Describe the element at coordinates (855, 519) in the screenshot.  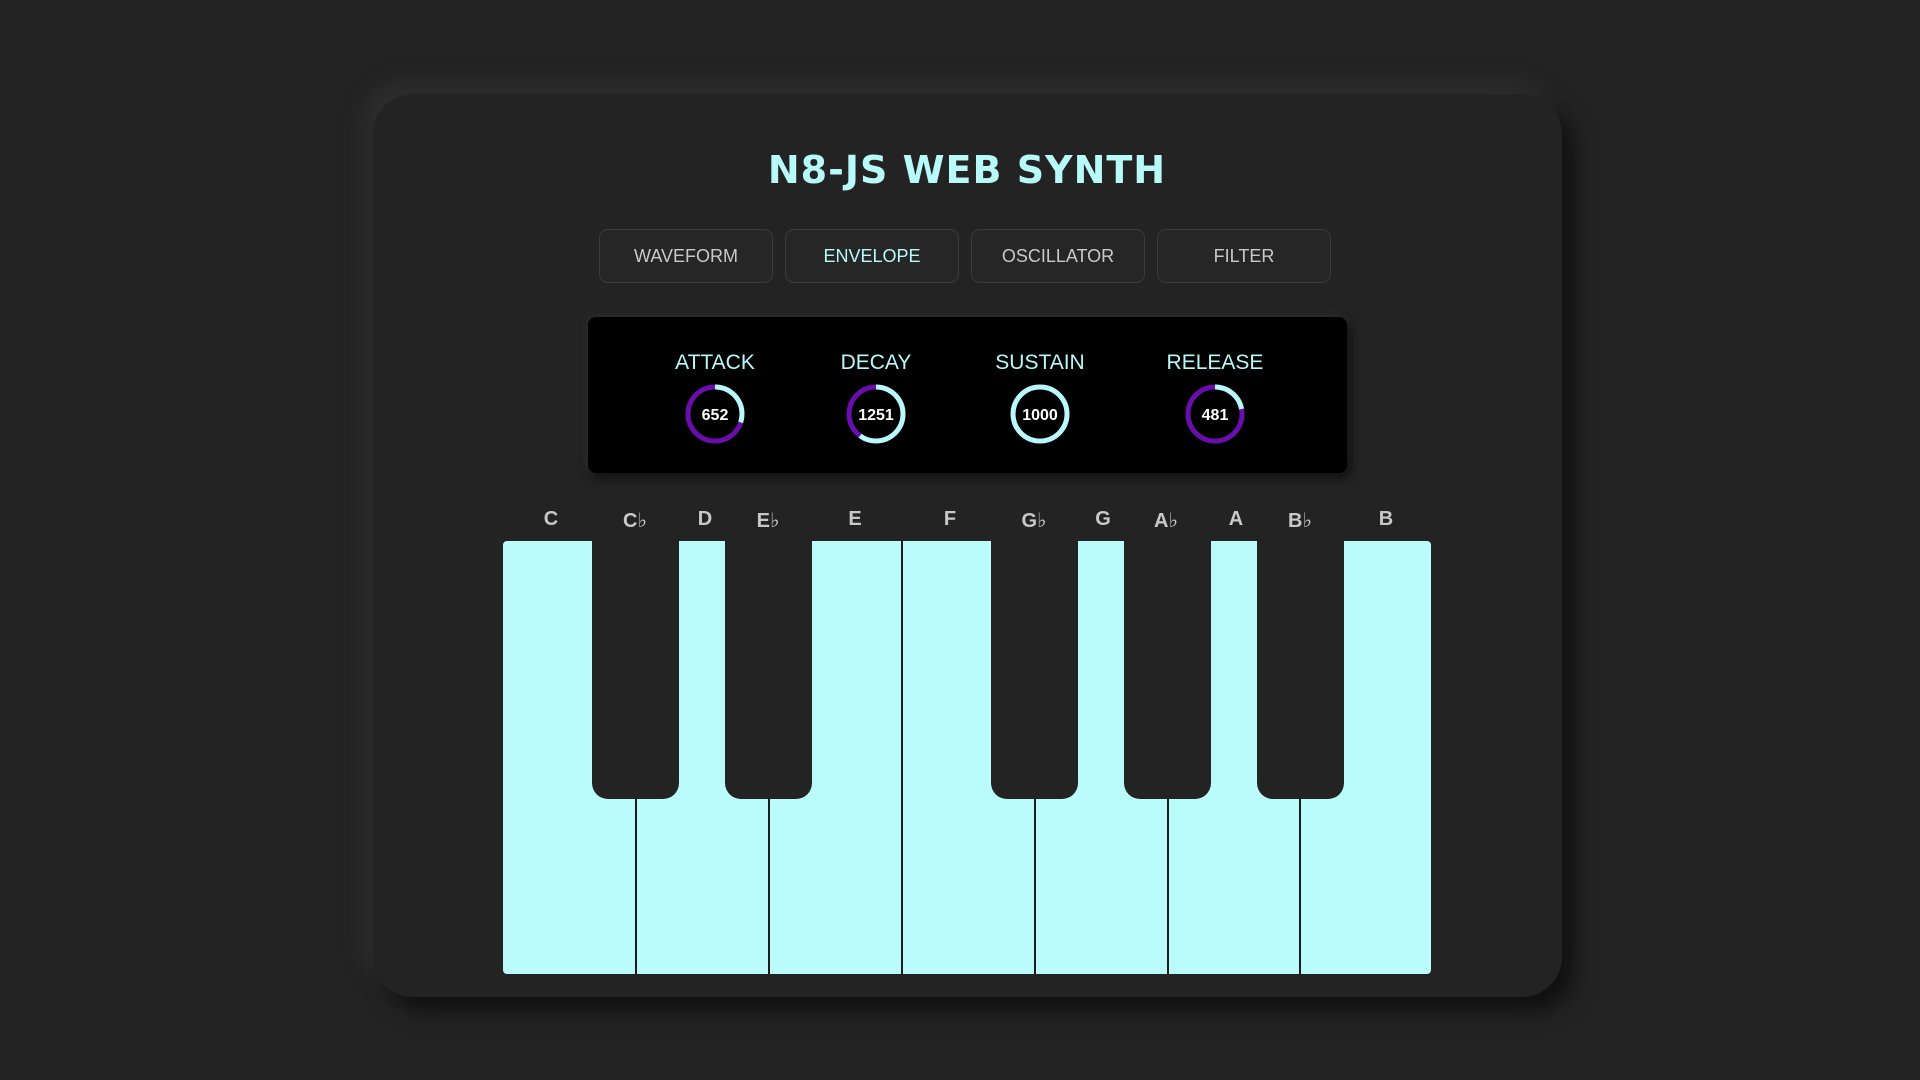
I see `note-label-e: E` at that location.